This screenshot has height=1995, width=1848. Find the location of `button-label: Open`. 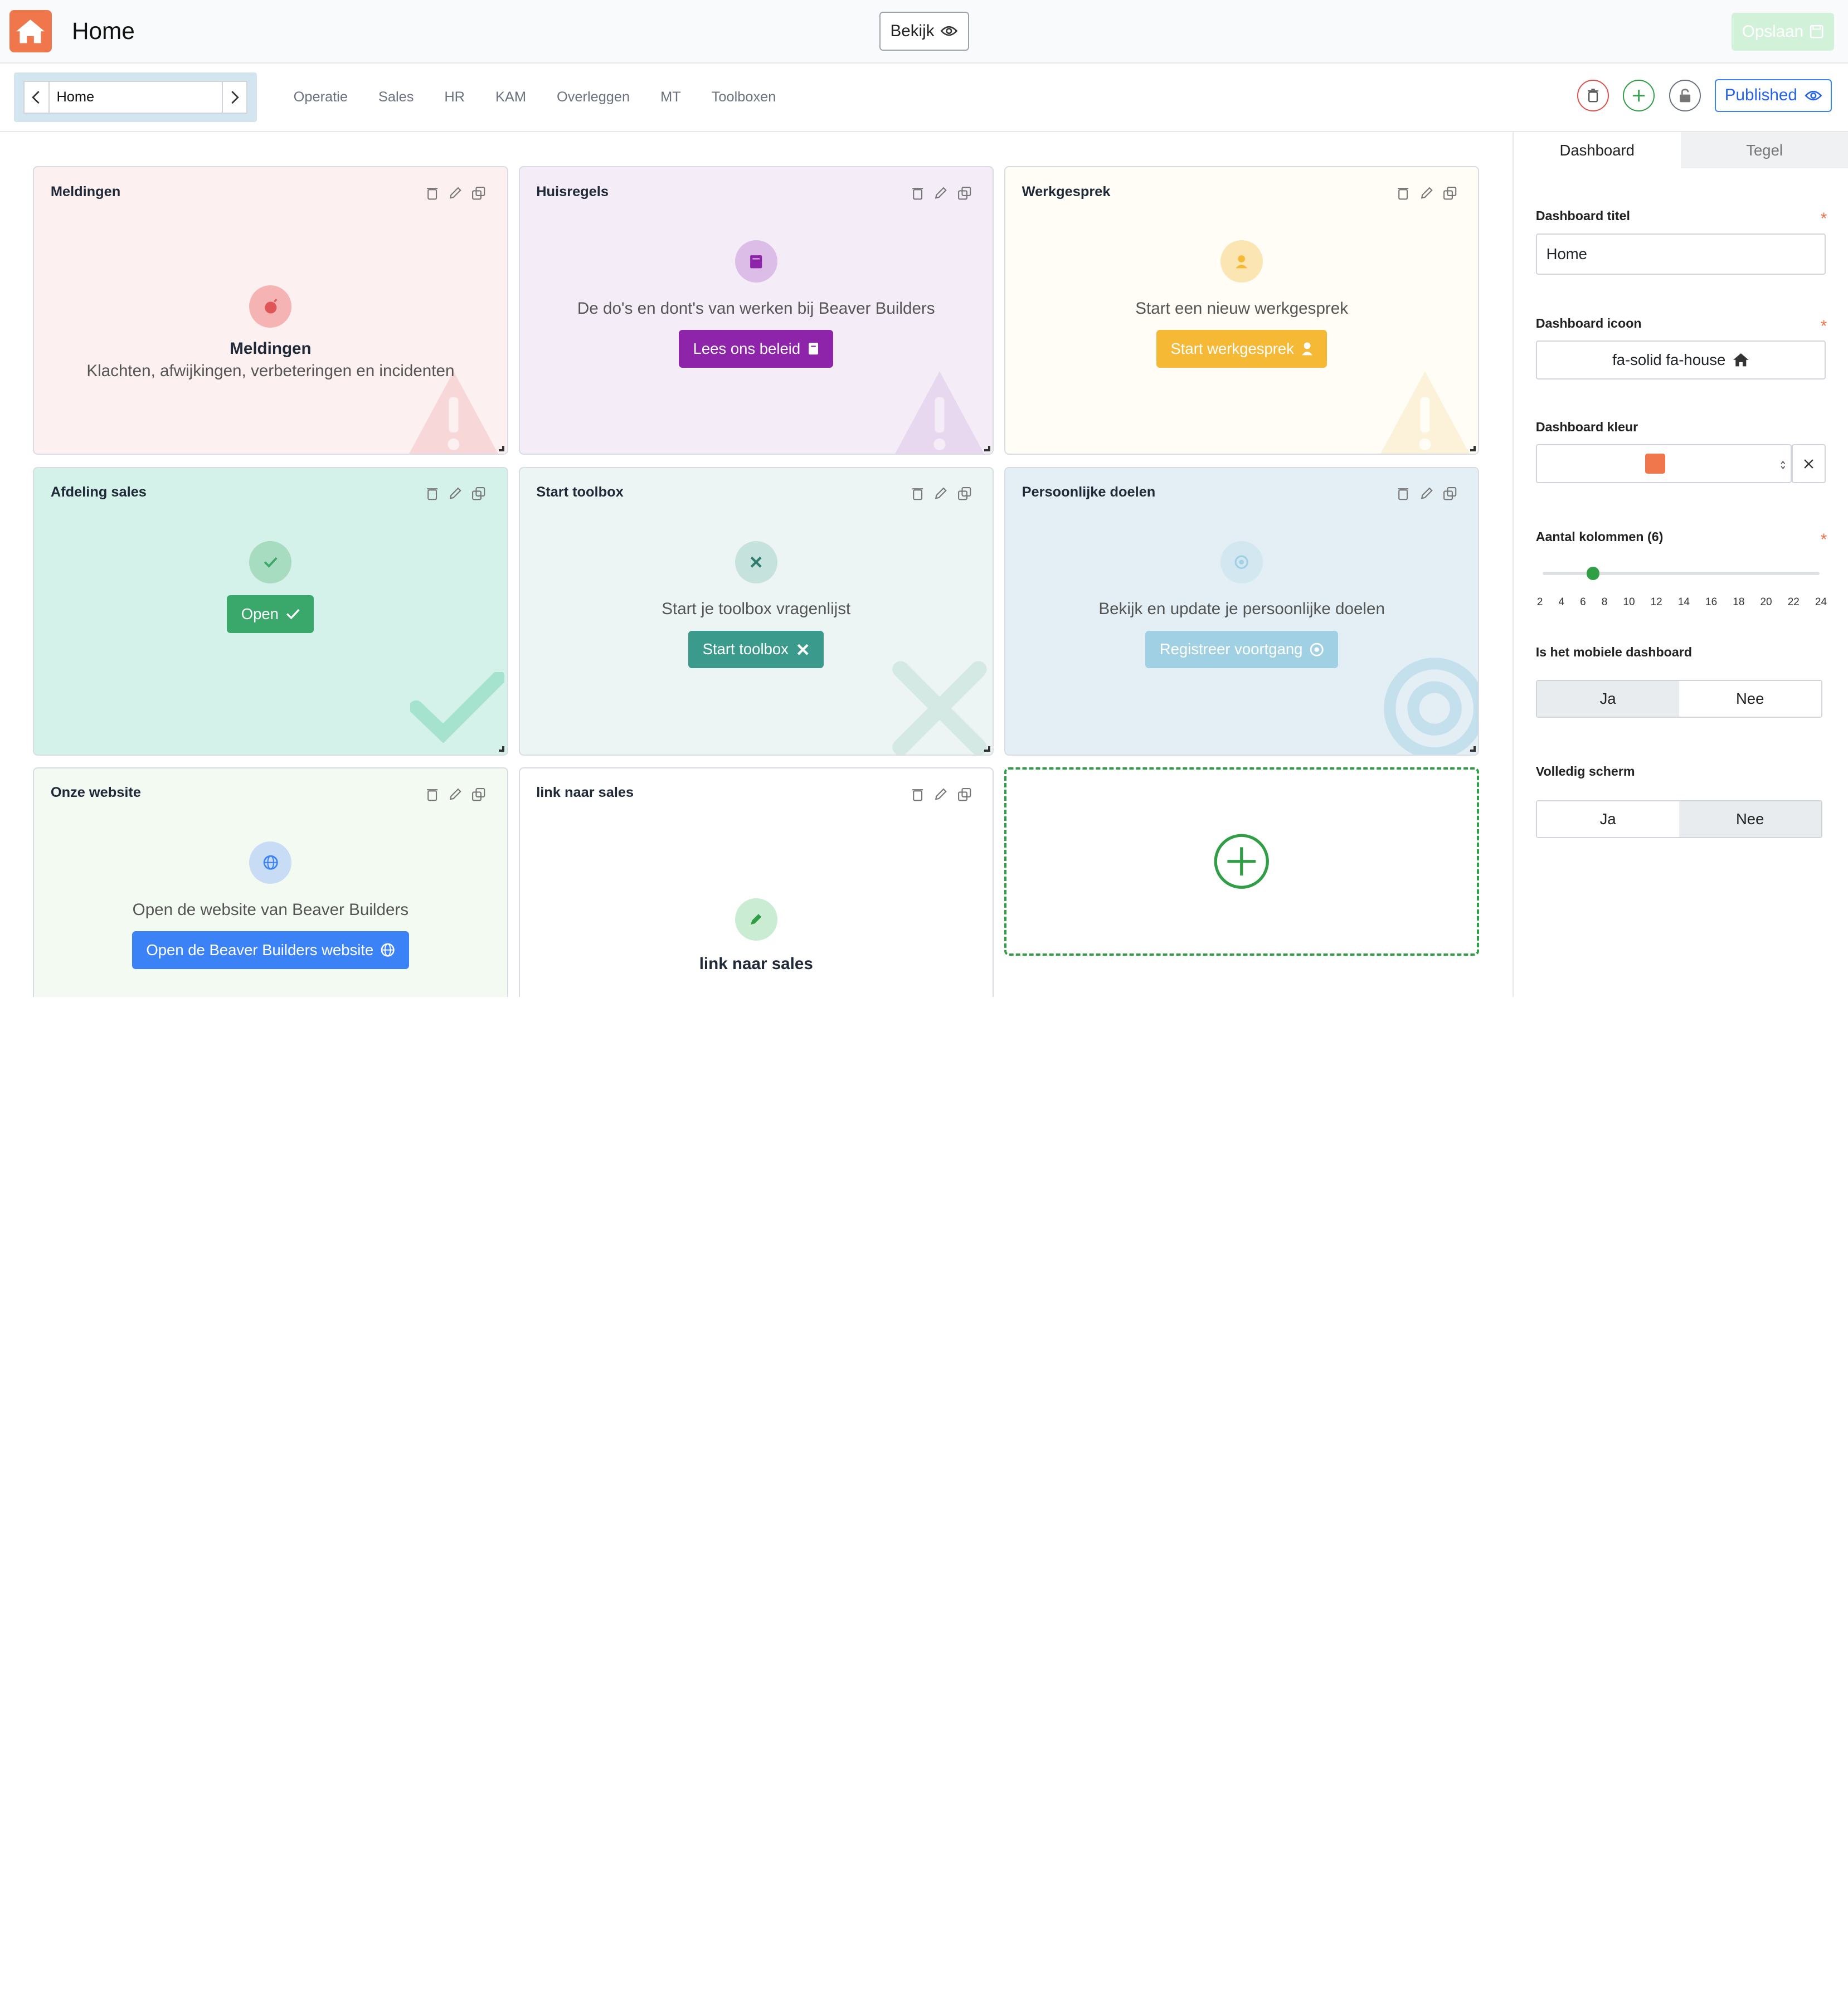

button-label: Open is located at coordinates (260, 613).